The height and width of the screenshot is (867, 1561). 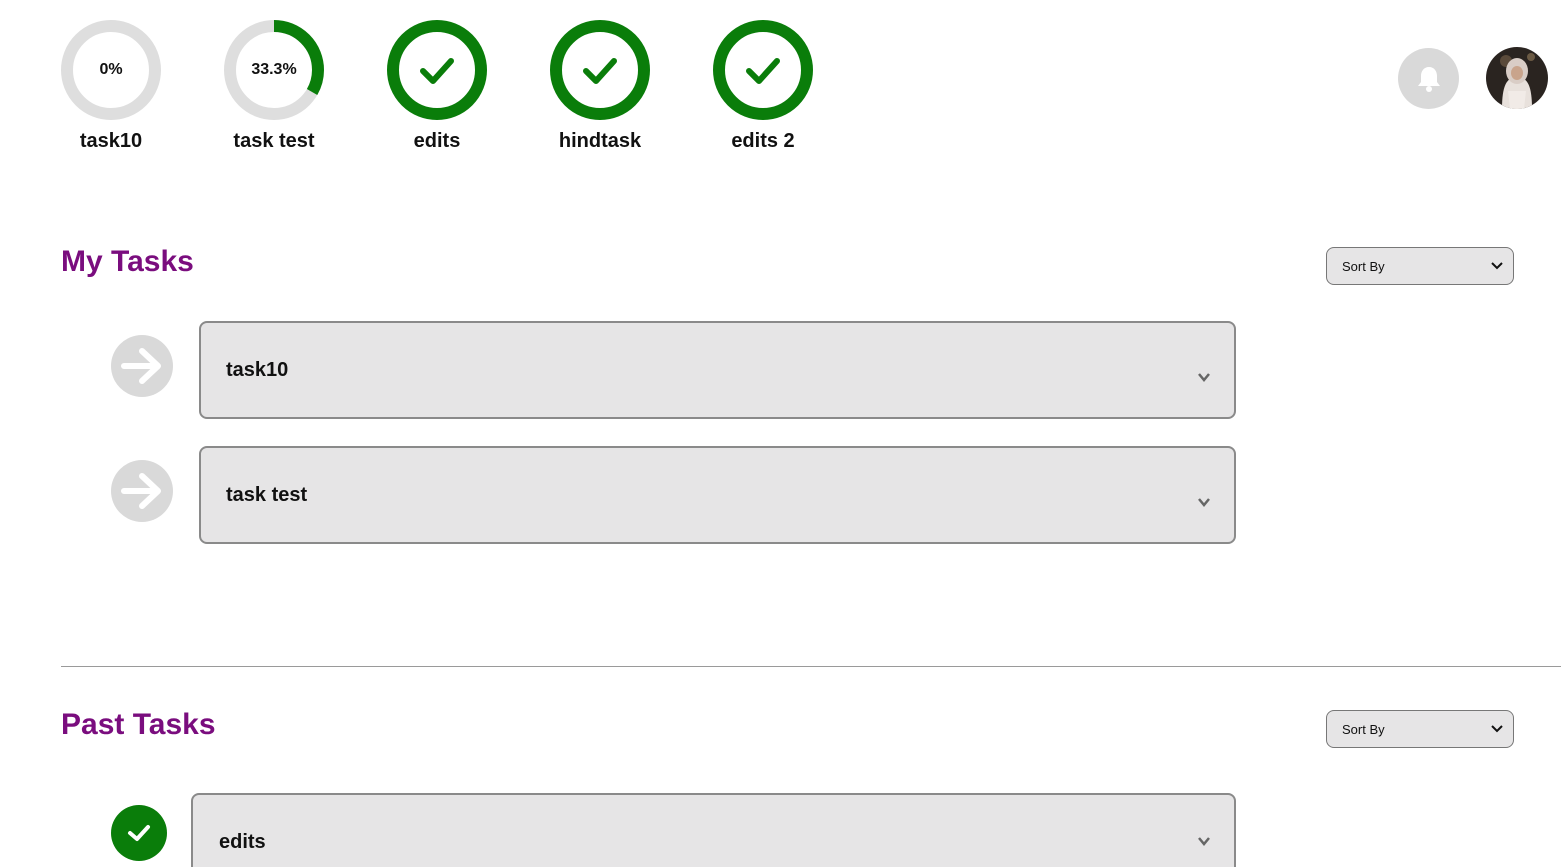 I want to click on progress-item-edits: edits, so click(x=468, y=86).